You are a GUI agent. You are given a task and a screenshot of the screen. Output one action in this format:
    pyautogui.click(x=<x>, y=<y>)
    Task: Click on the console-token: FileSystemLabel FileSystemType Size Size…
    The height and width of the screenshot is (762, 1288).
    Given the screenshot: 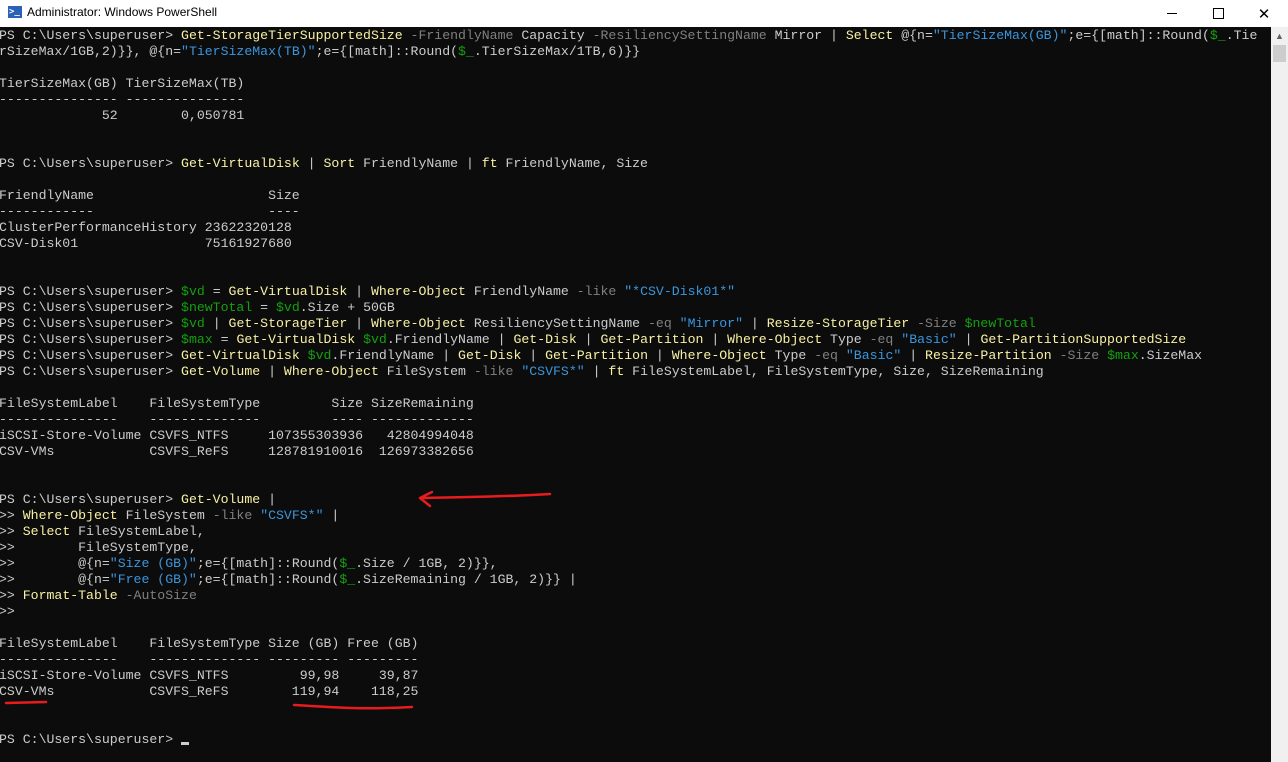 What is the action you would take?
    pyautogui.click(x=237, y=403)
    